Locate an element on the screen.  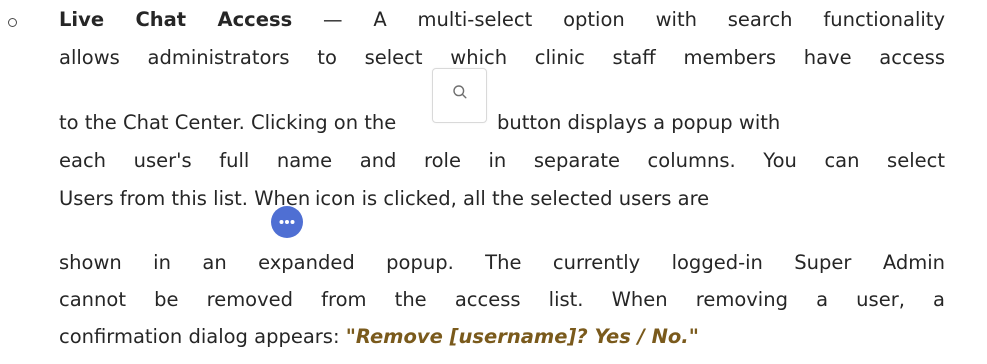
paragraph-line-3-after: button displays a popup with is located at coordinates (638, 123).